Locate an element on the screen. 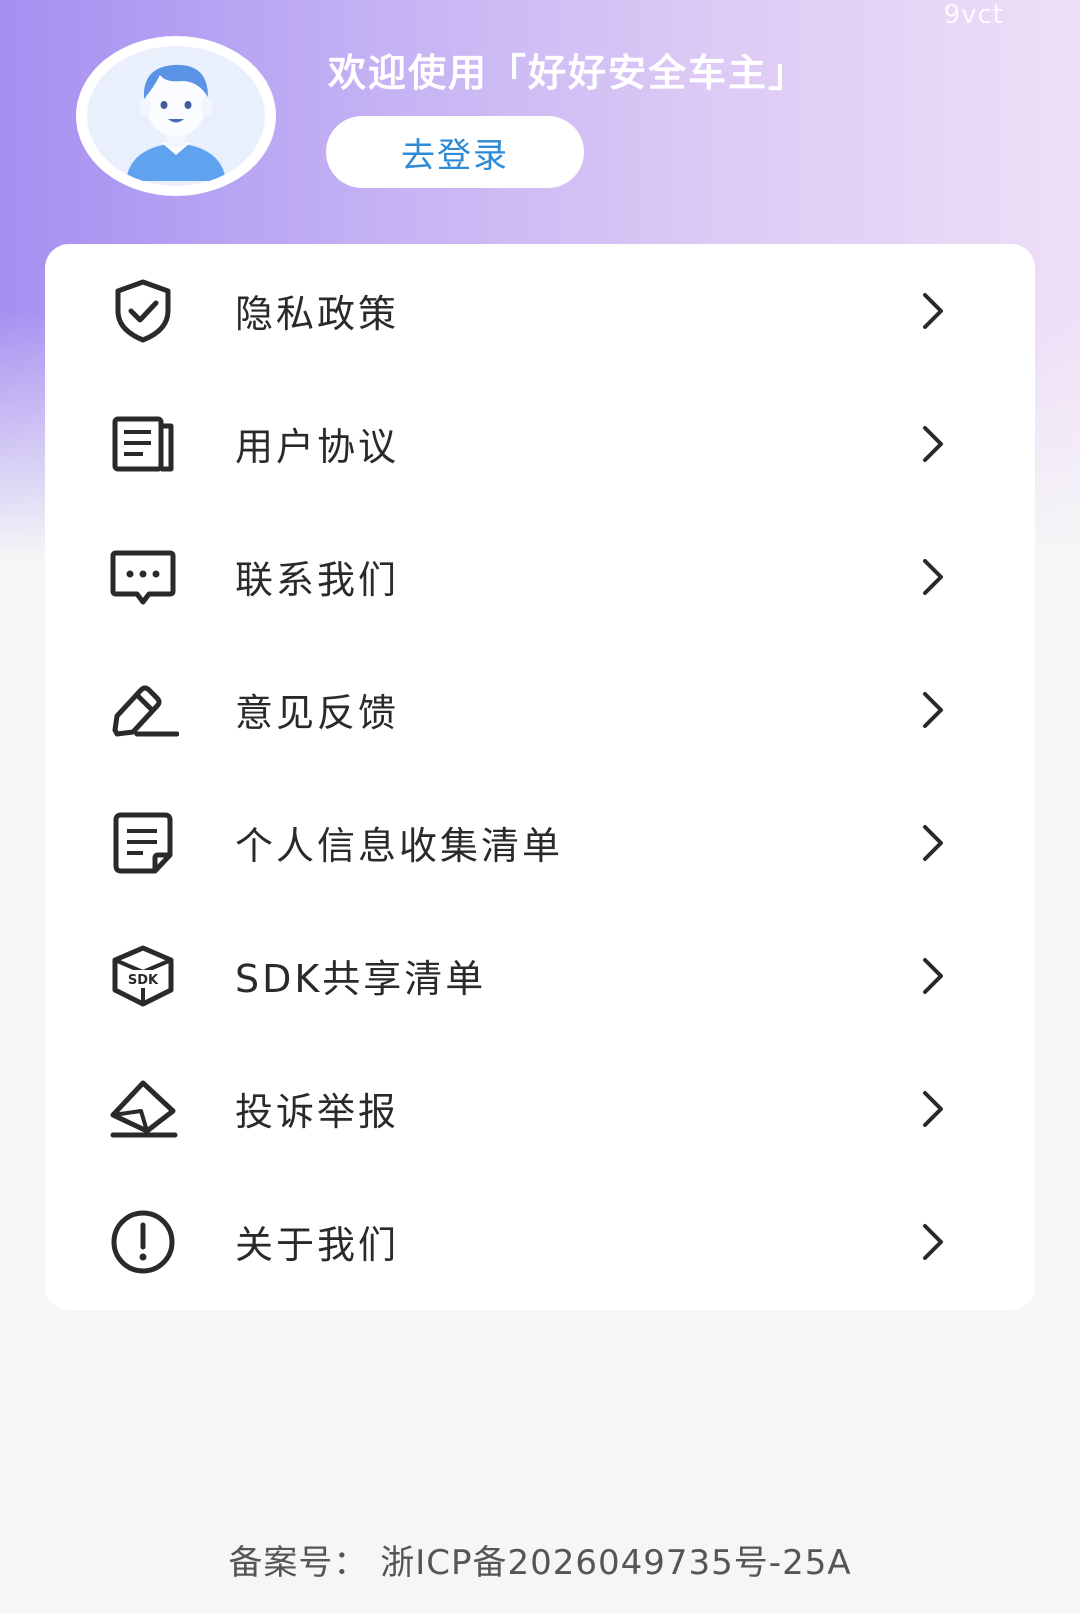  menu-item-personal-info-list: 个人信息收集清单 is located at coordinates (540, 842).